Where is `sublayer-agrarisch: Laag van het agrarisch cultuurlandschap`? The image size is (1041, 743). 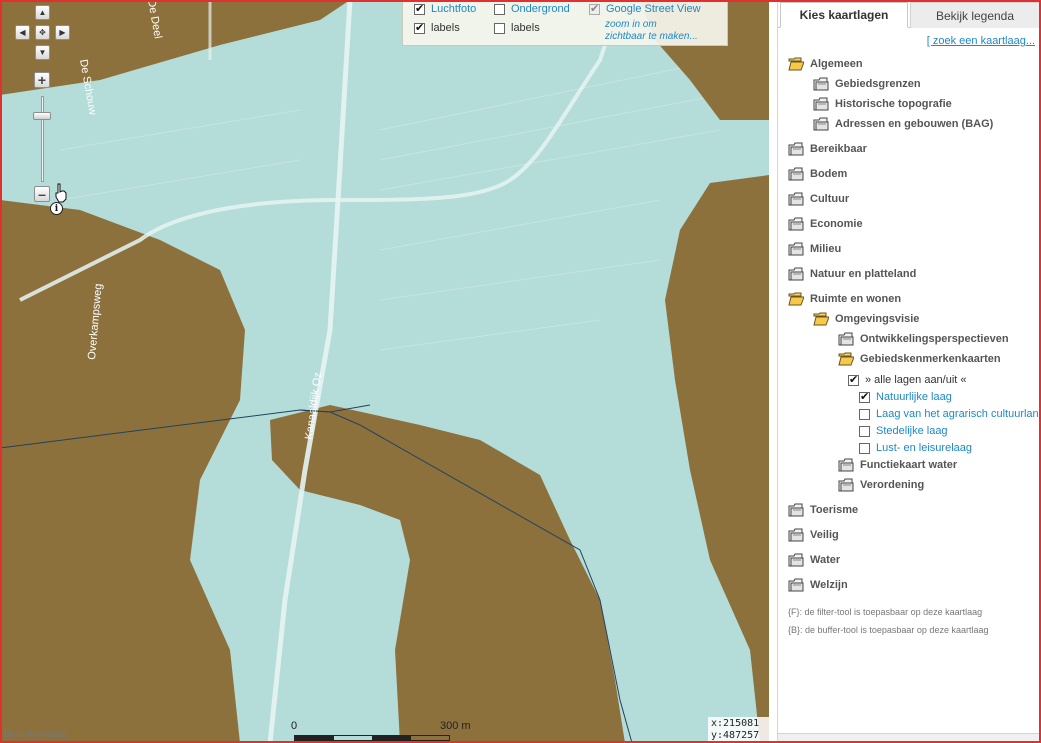 sublayer-agrarisch: Laag van het agrarisch cultuurlandschap is located at coordinates (950, 414).